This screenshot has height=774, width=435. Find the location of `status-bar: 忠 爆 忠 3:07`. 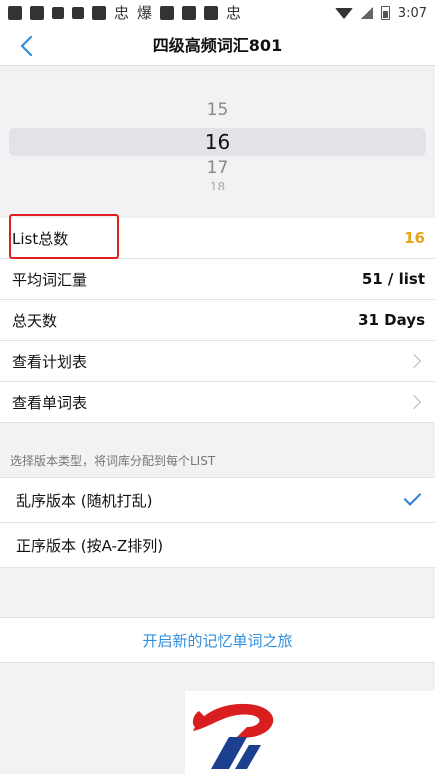

status-bar: 忠 爆 忠 3:07 is located at coordinates (217, 13).